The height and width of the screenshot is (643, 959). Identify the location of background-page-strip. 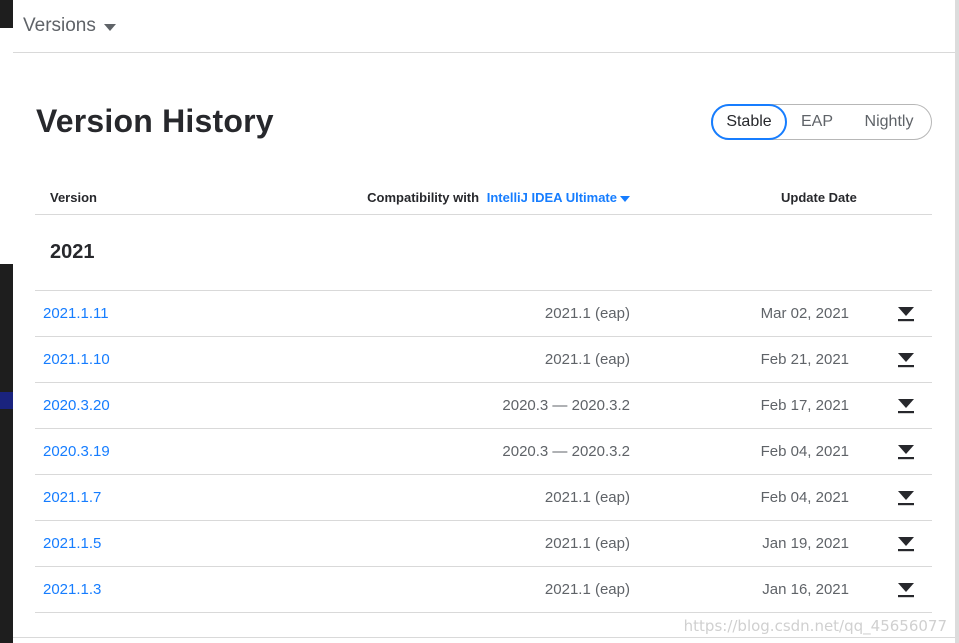
(6, 321).